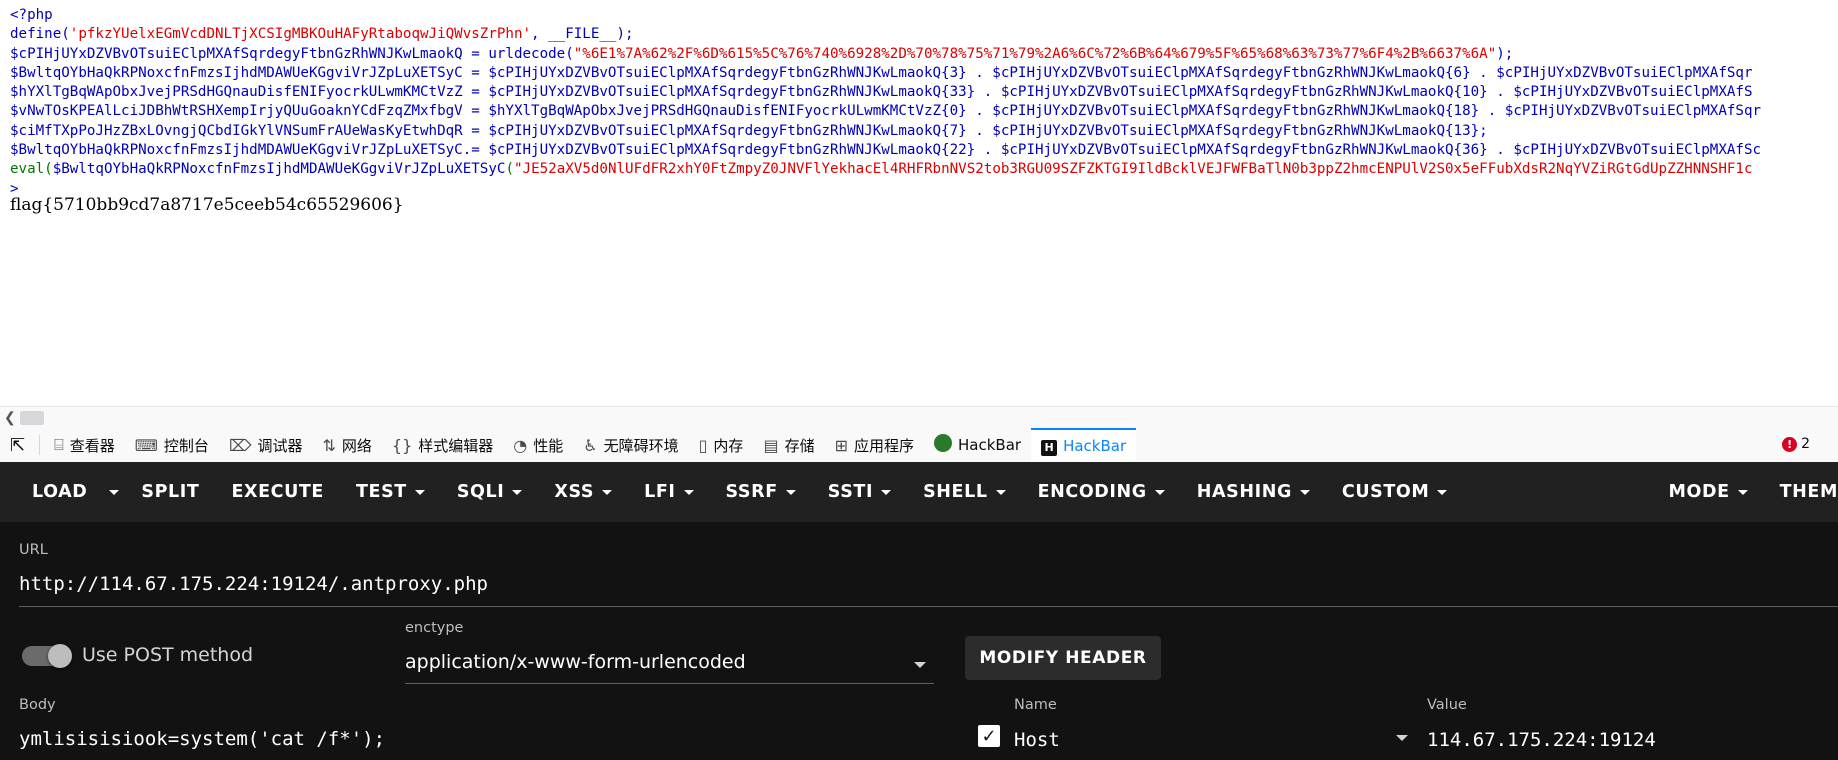  Describe the element at coordinates (955, 492) in the screenshot. I see `menu-item-label: SHELL` at that location.